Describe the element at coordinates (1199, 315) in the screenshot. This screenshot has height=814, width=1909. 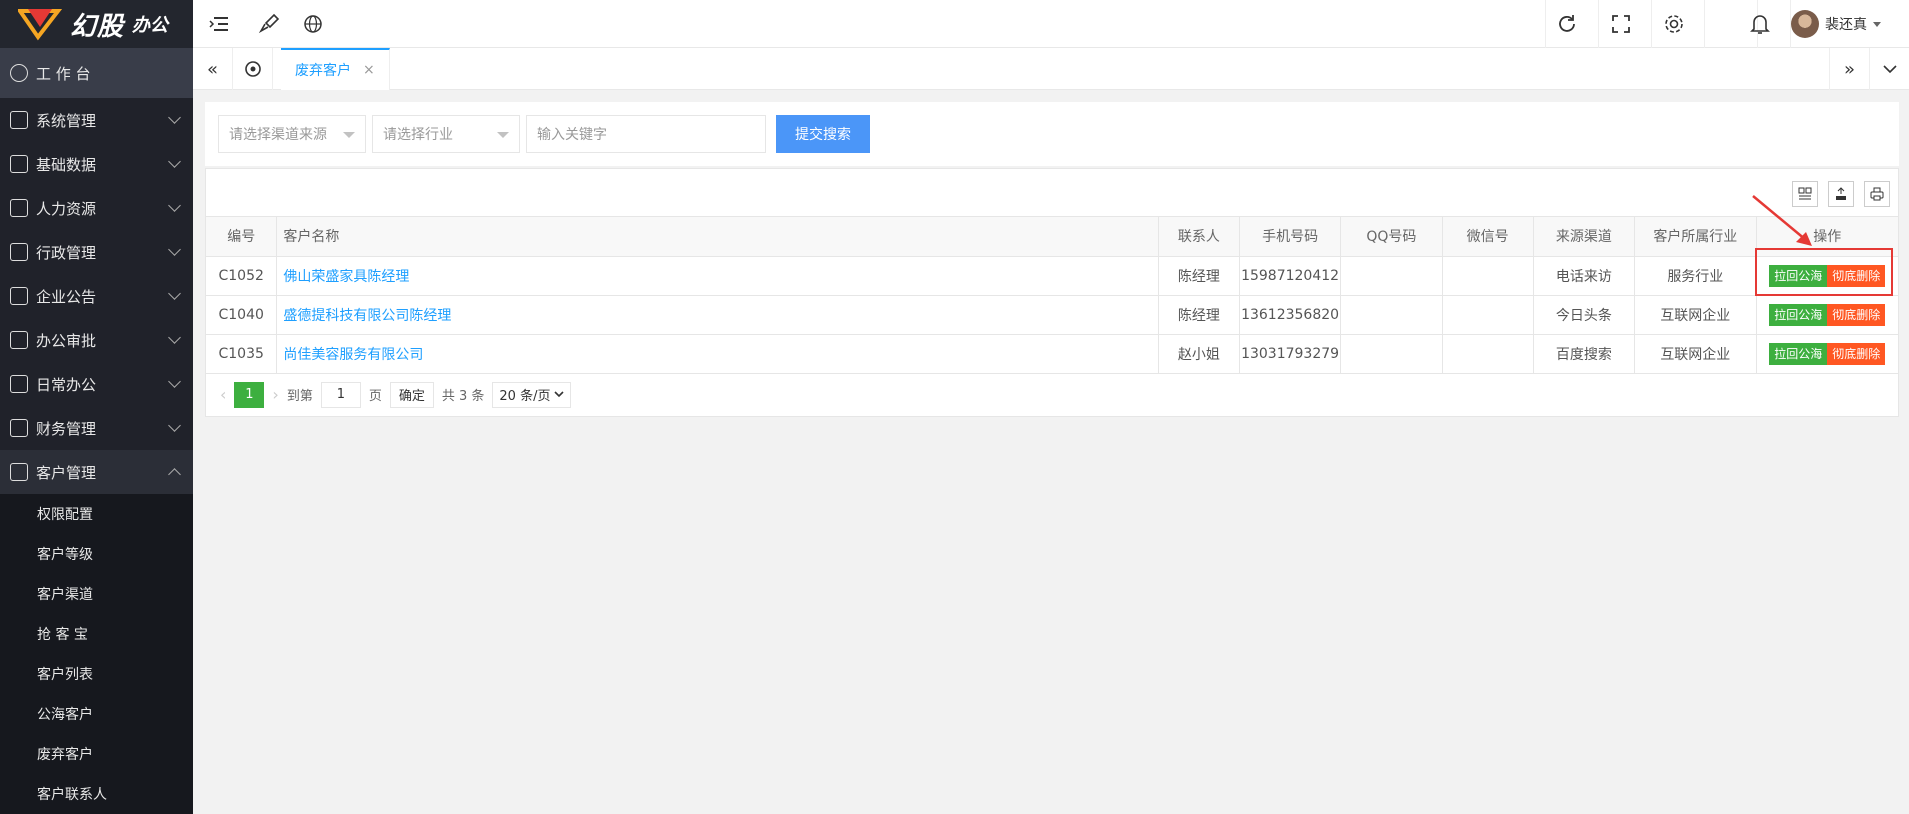
I see `cell-contact: 陈经理` at that location.